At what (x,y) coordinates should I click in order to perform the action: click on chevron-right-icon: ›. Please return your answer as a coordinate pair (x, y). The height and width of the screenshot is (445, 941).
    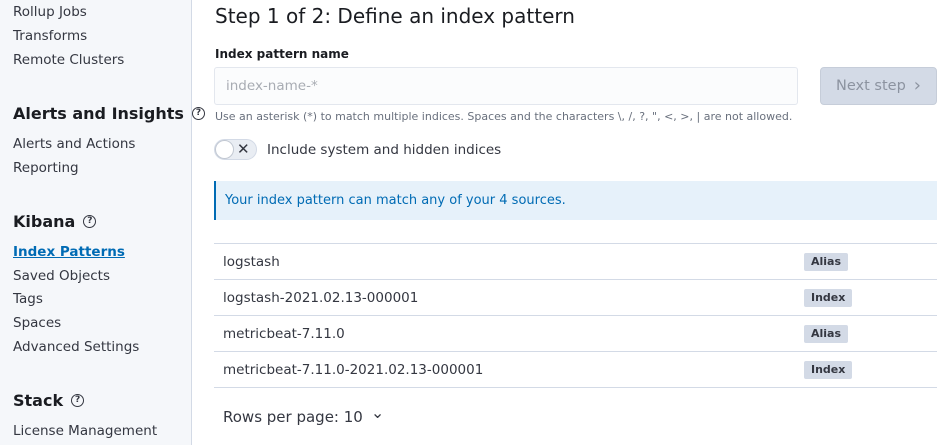
    Looking at the image, I should click on (917, 85).